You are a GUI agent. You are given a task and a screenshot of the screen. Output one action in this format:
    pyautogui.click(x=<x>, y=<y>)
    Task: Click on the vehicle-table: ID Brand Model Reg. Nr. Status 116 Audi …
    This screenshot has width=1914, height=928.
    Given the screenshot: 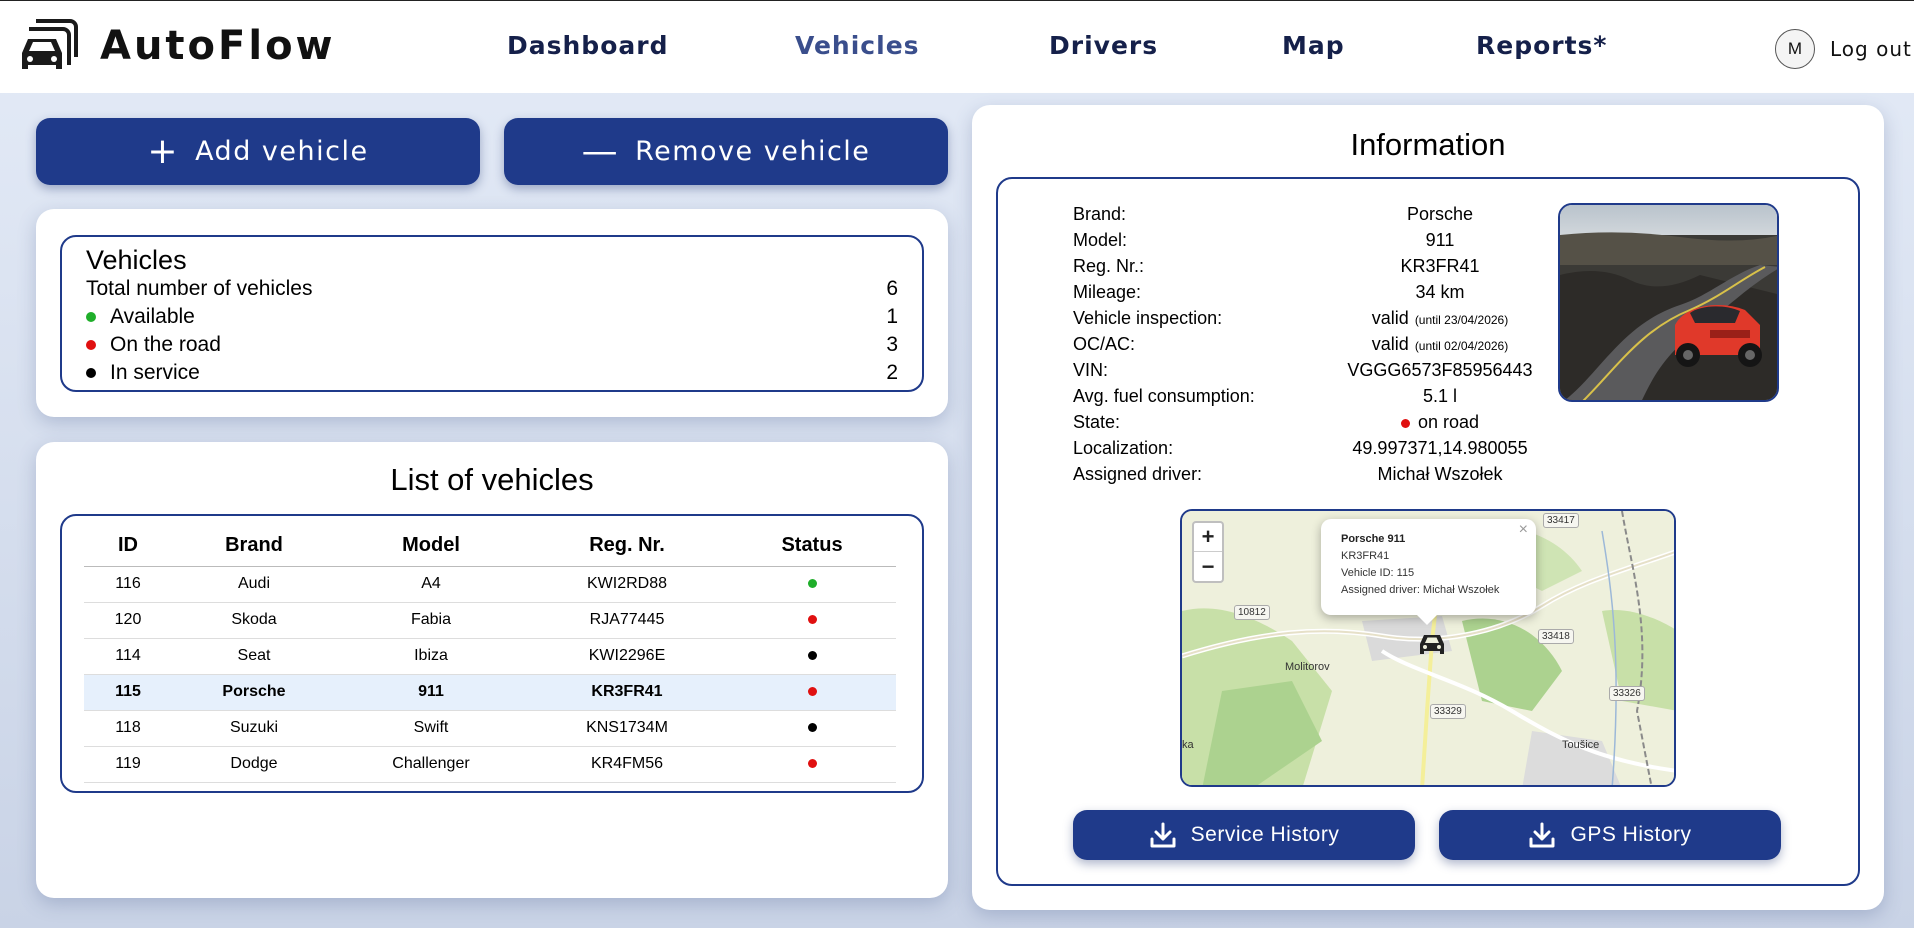 What is the action you would take?
    pyautogui.click(x=490, y=654)
    